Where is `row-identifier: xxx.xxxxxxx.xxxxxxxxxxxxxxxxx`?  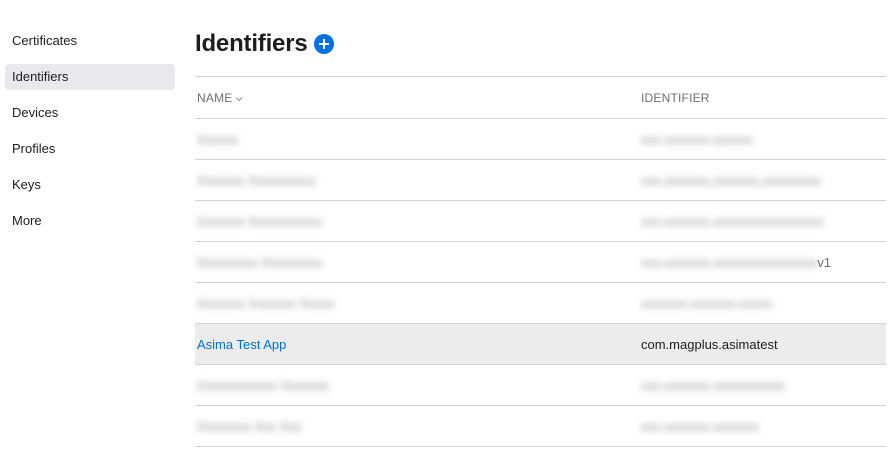
row-identifier: xxx.xxxxxxx.xxxxxxxxxxxxxxxxx is located at coordinates (732, 221).